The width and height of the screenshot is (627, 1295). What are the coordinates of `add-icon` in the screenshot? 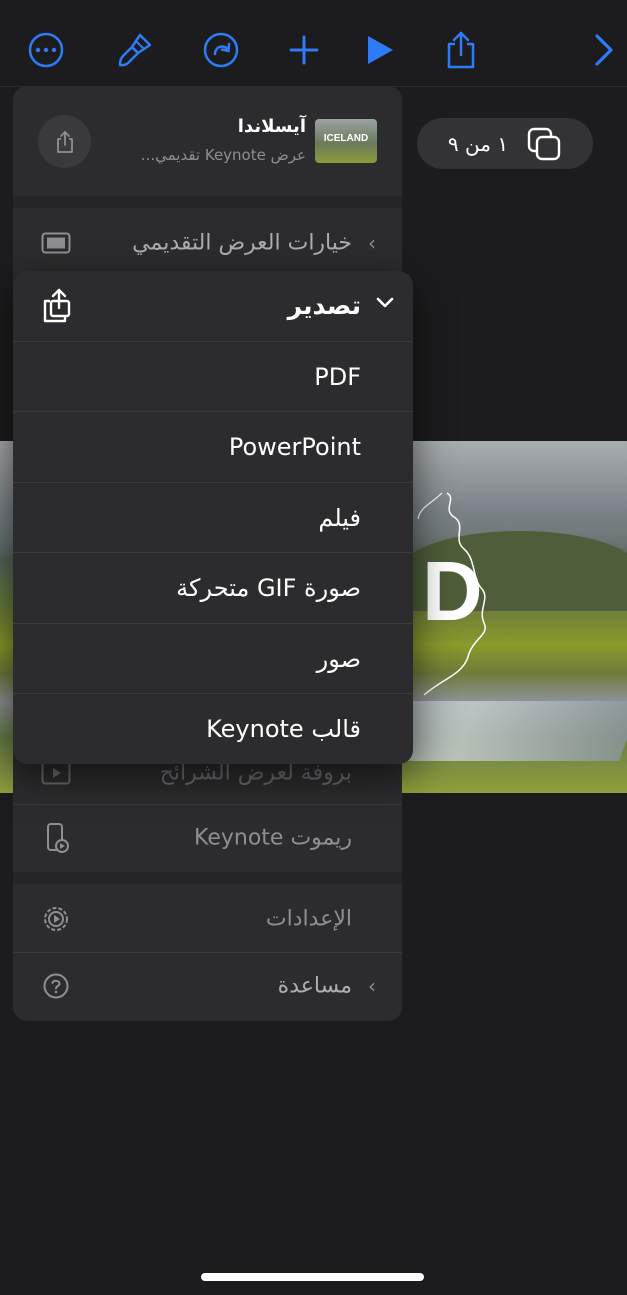 It's located at (304, 50).